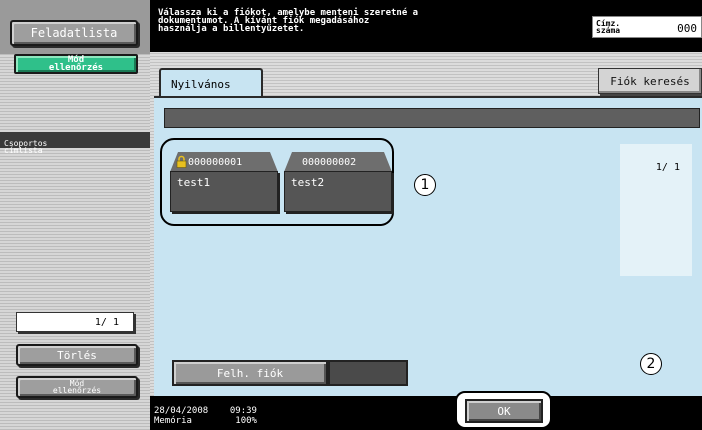  Describe the element at coordinates (667, 167) in the screenshot. I see `page-indicator: 1/ 1` at that location.